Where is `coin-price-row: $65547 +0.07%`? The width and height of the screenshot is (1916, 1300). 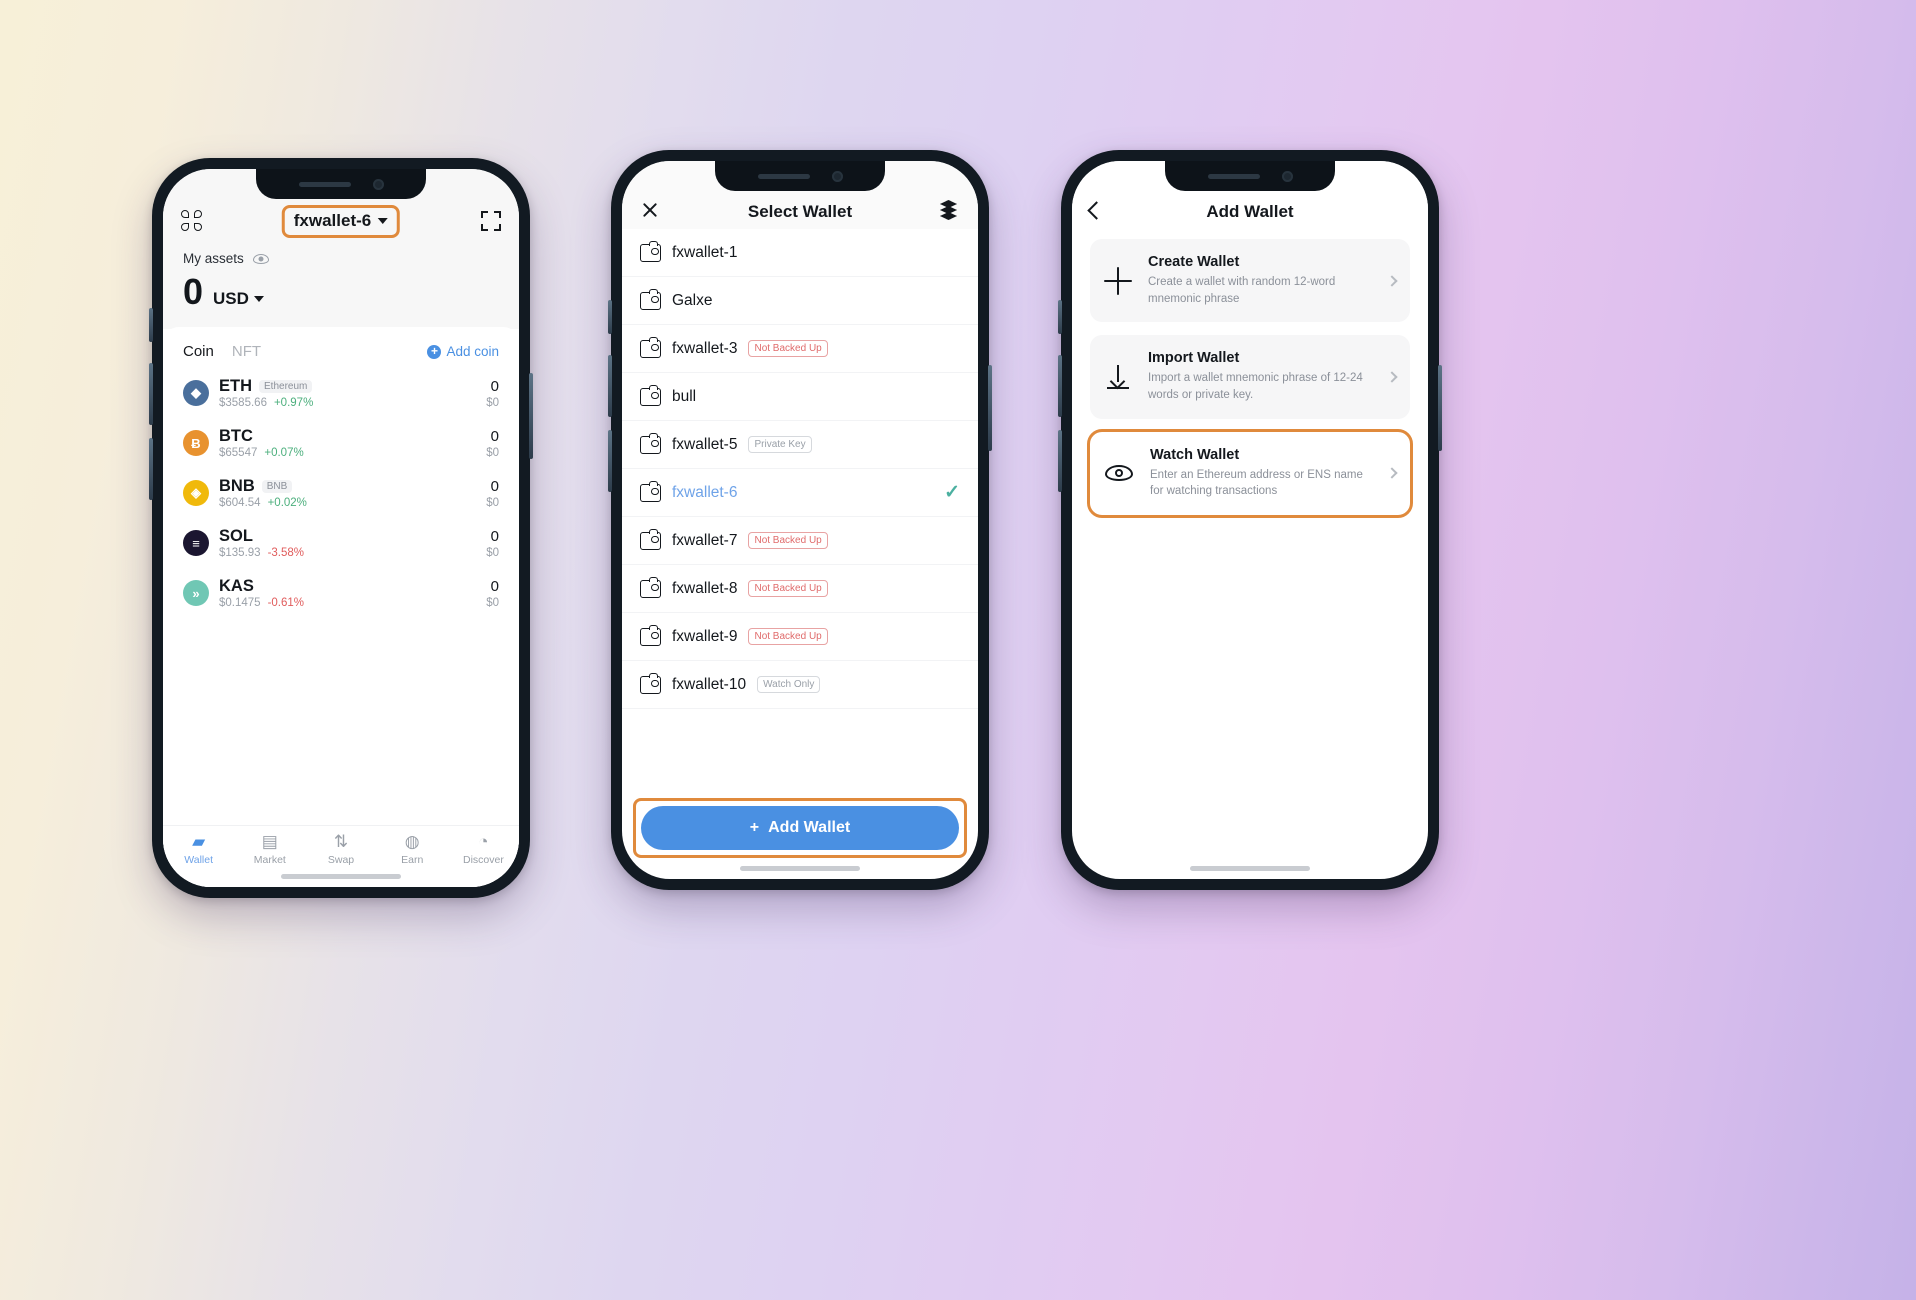 coin-price-row: $65547 +0.07% is located at coordinates (352, 453).